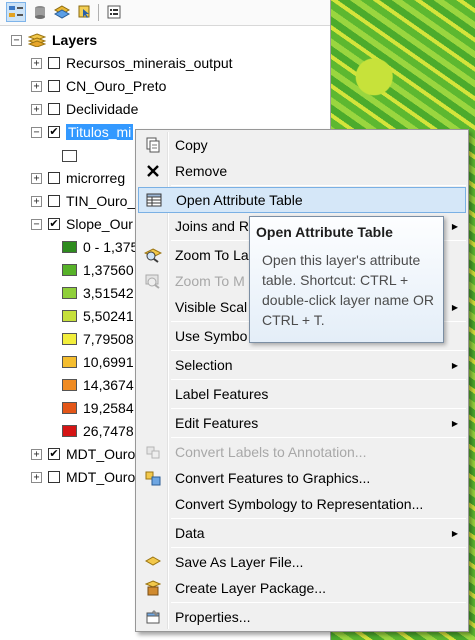 This screenshot has height=640, width=475. I want to click on zoom-to-layer-icon, so click(153, 255).